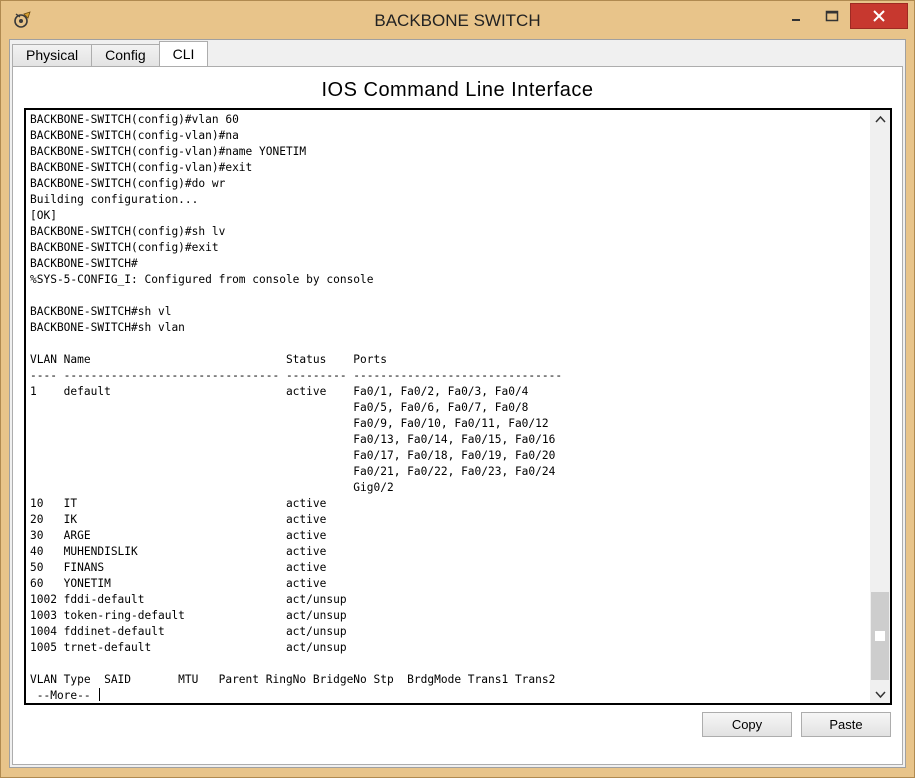 The width and height of the screenshot is (915, 778). I want to click on tab-config: Config, so click(125, 55).